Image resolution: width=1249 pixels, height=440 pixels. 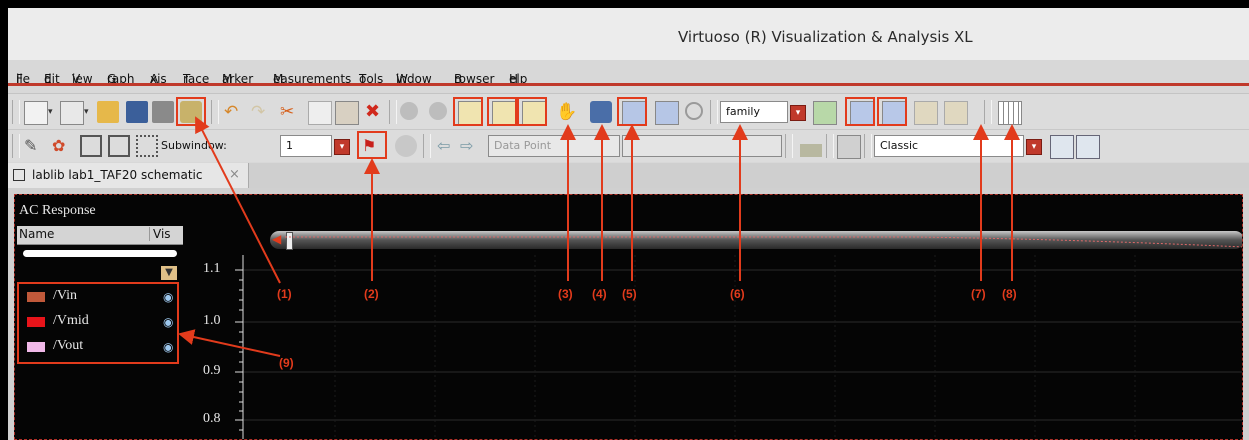 I want to click on zoom-y-icon, so click(x=667, y=113).